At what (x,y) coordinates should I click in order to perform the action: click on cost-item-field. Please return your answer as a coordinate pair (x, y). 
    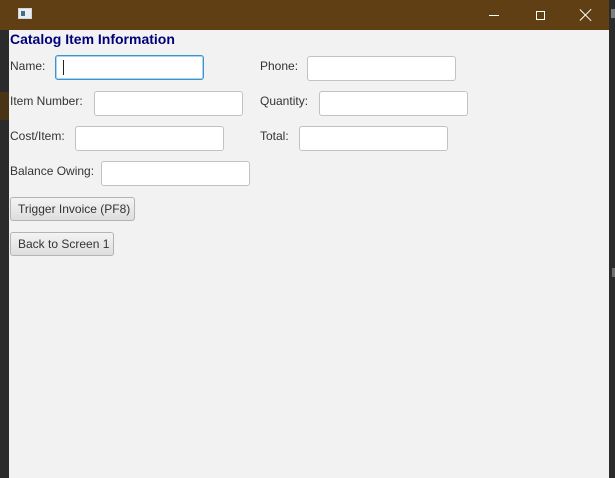
    Looking at the image, I should click on (149, 138).